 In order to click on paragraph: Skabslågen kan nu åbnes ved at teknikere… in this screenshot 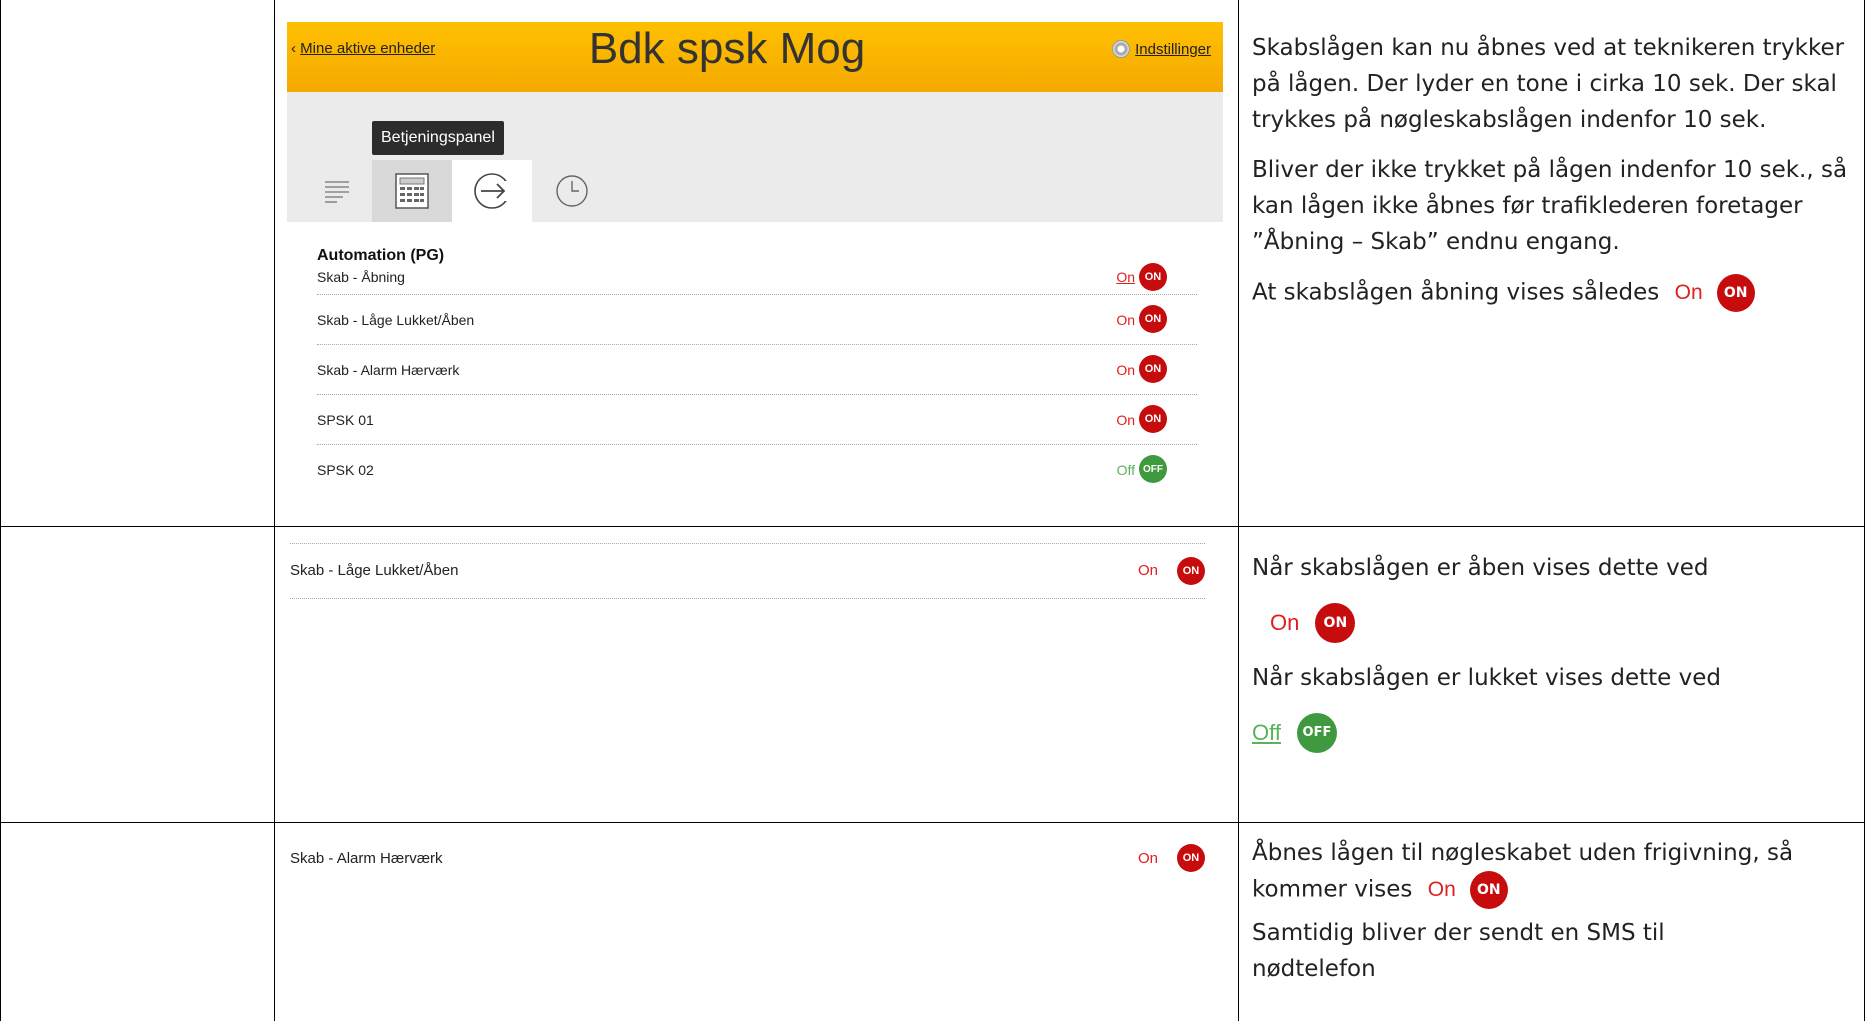, I will do `click(1548, 84)`.